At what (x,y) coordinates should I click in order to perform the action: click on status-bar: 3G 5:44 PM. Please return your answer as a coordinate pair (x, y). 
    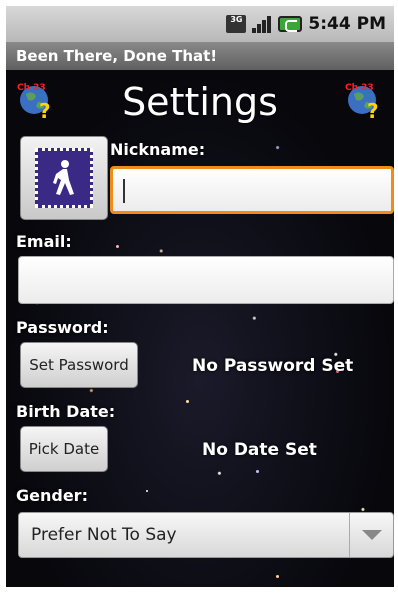
    Looking at the image, I should click on (200, 24).